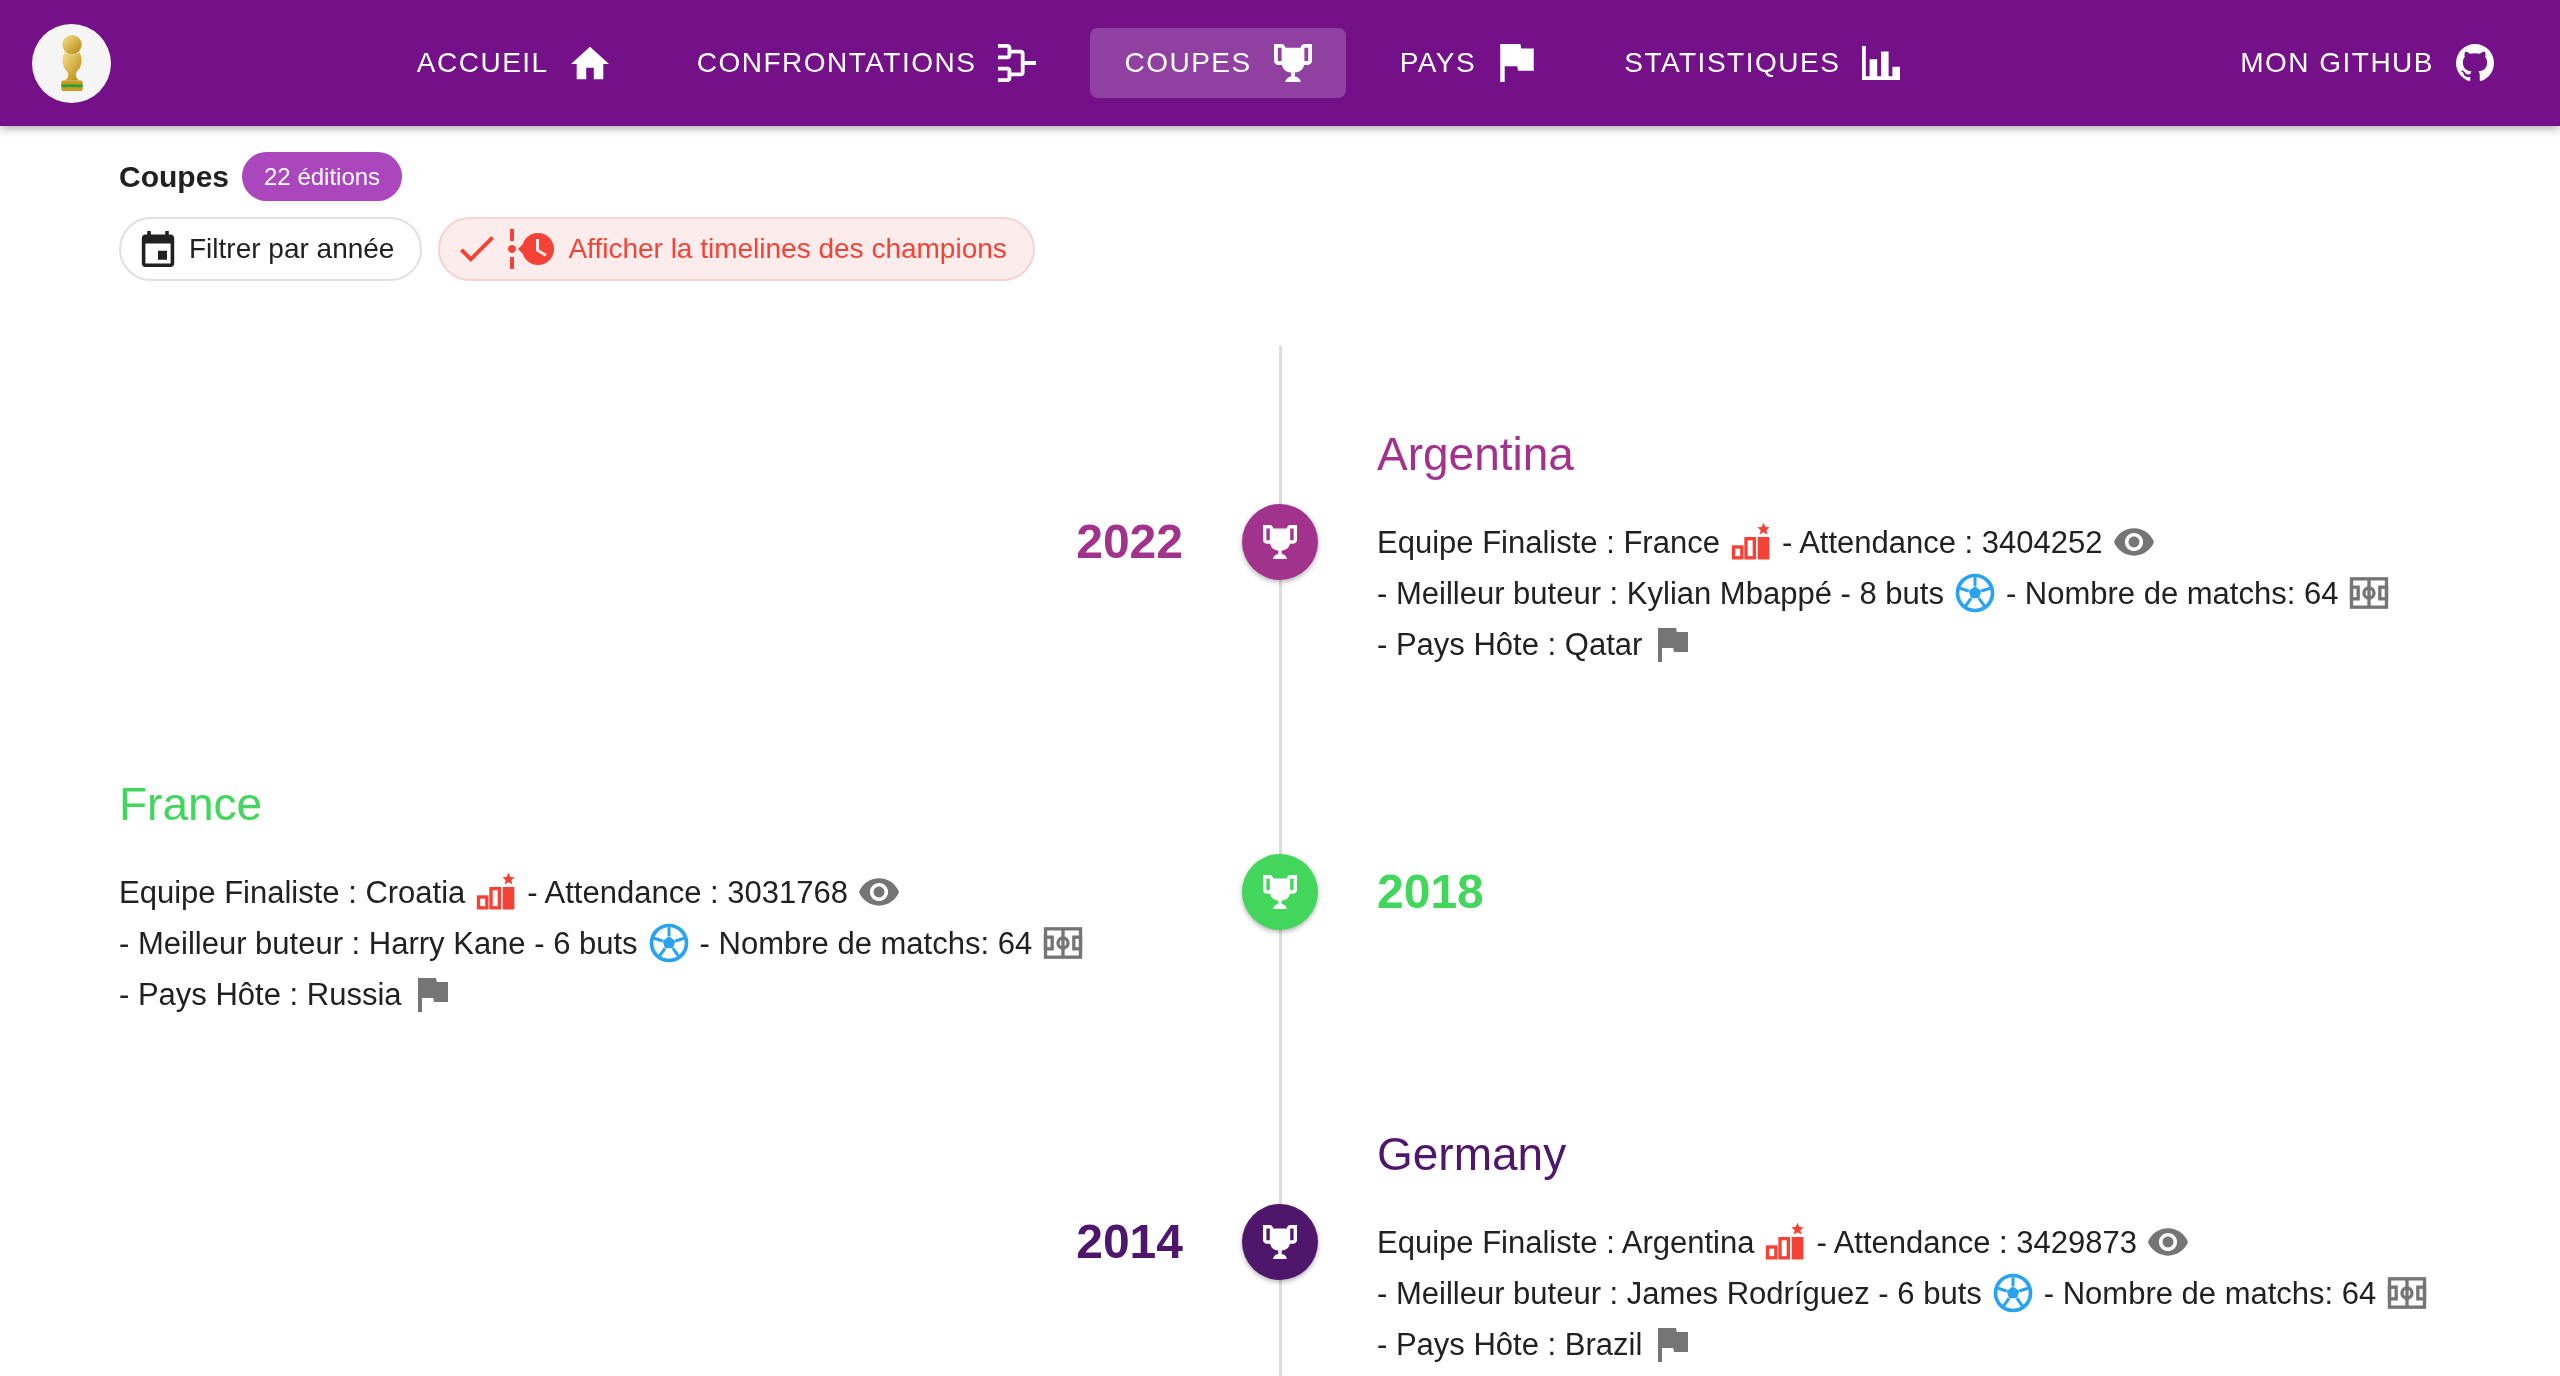 The image size is (2560, 1376). Describe the element at coordinates (1510, 644) in the screenshot. I see `host-country-text: - Pays Hôte : Qatar` at that location.